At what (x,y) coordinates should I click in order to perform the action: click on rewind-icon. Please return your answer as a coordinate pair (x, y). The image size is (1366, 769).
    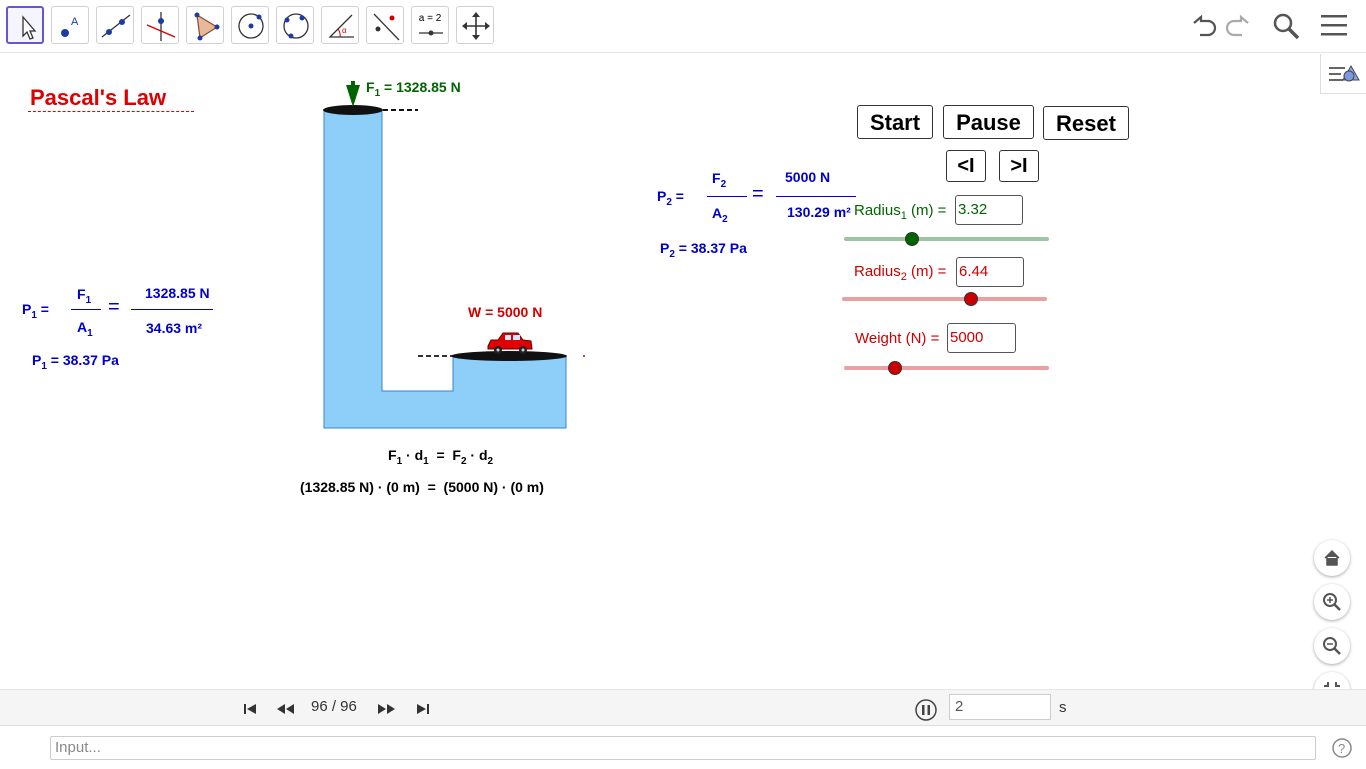
    Looking at the image, I should click on (286, 709).